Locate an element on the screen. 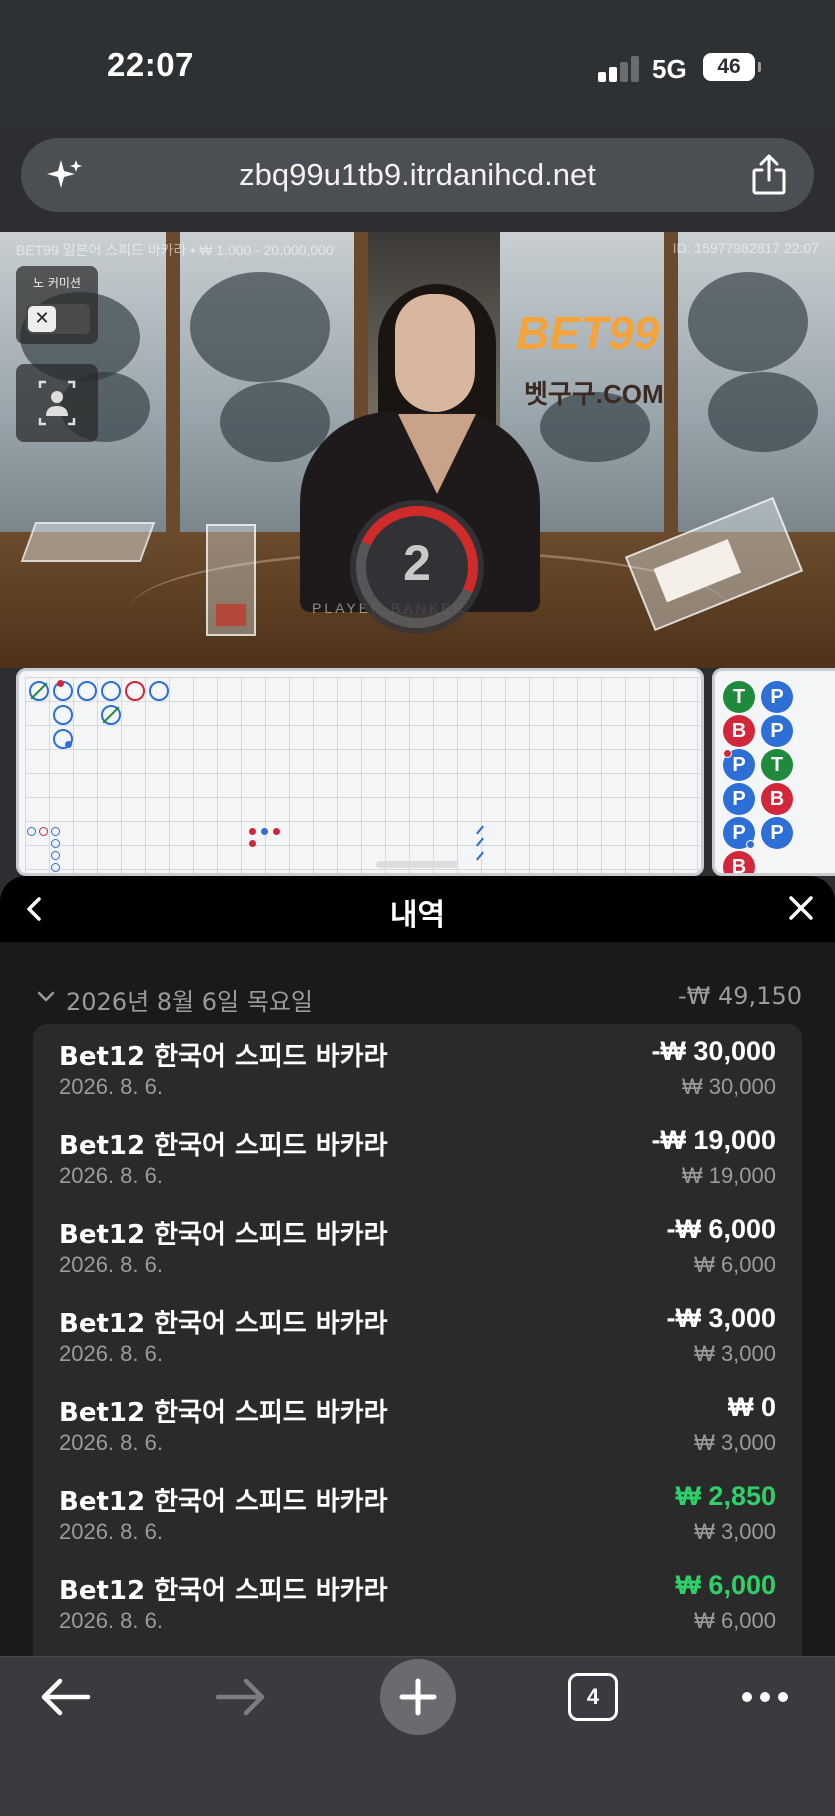 The width and height of the screenshot is (835, 1816). close-icon is located at coordinates (801, 908).